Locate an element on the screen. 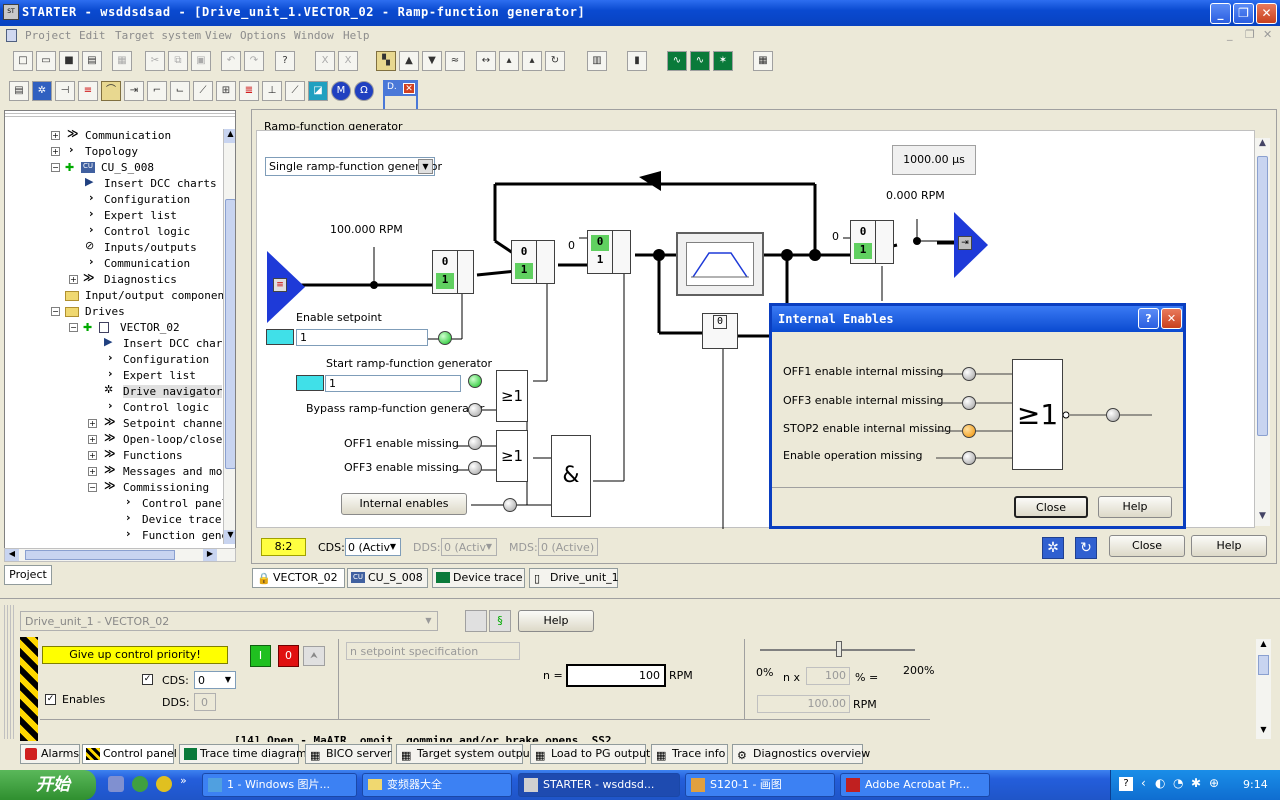 This screenshot has height=800, width=1280. start-rfg-field: 1 is located at coordinates (393, 383).